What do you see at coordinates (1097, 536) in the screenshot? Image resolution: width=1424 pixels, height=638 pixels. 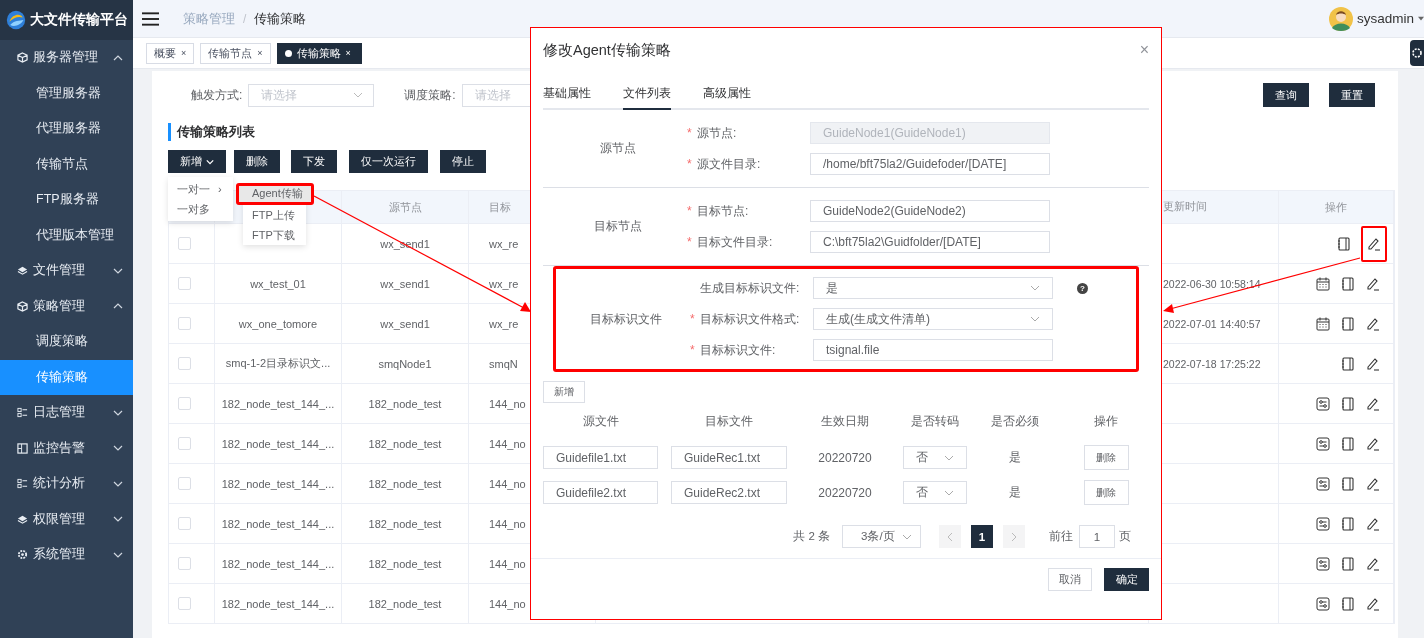 I see `page-input: 1` at bounding box center [1097, 536].